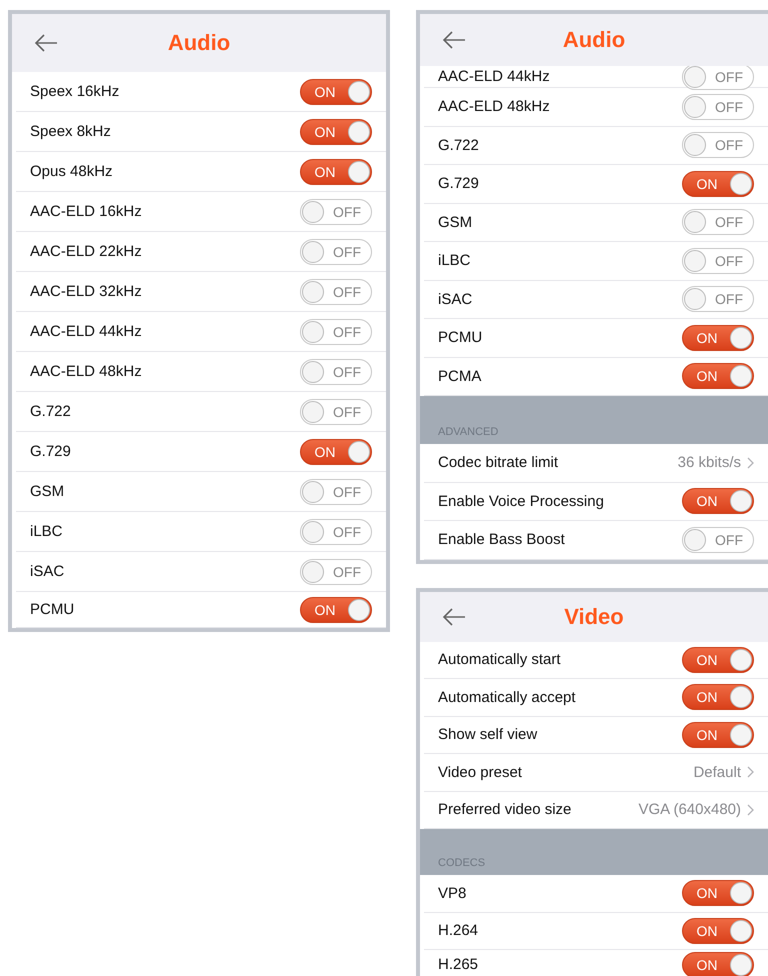 The height and width of the screenshot is (976, 768). I want to click on setting-label: Opus 48kHz, so click(71, 171).